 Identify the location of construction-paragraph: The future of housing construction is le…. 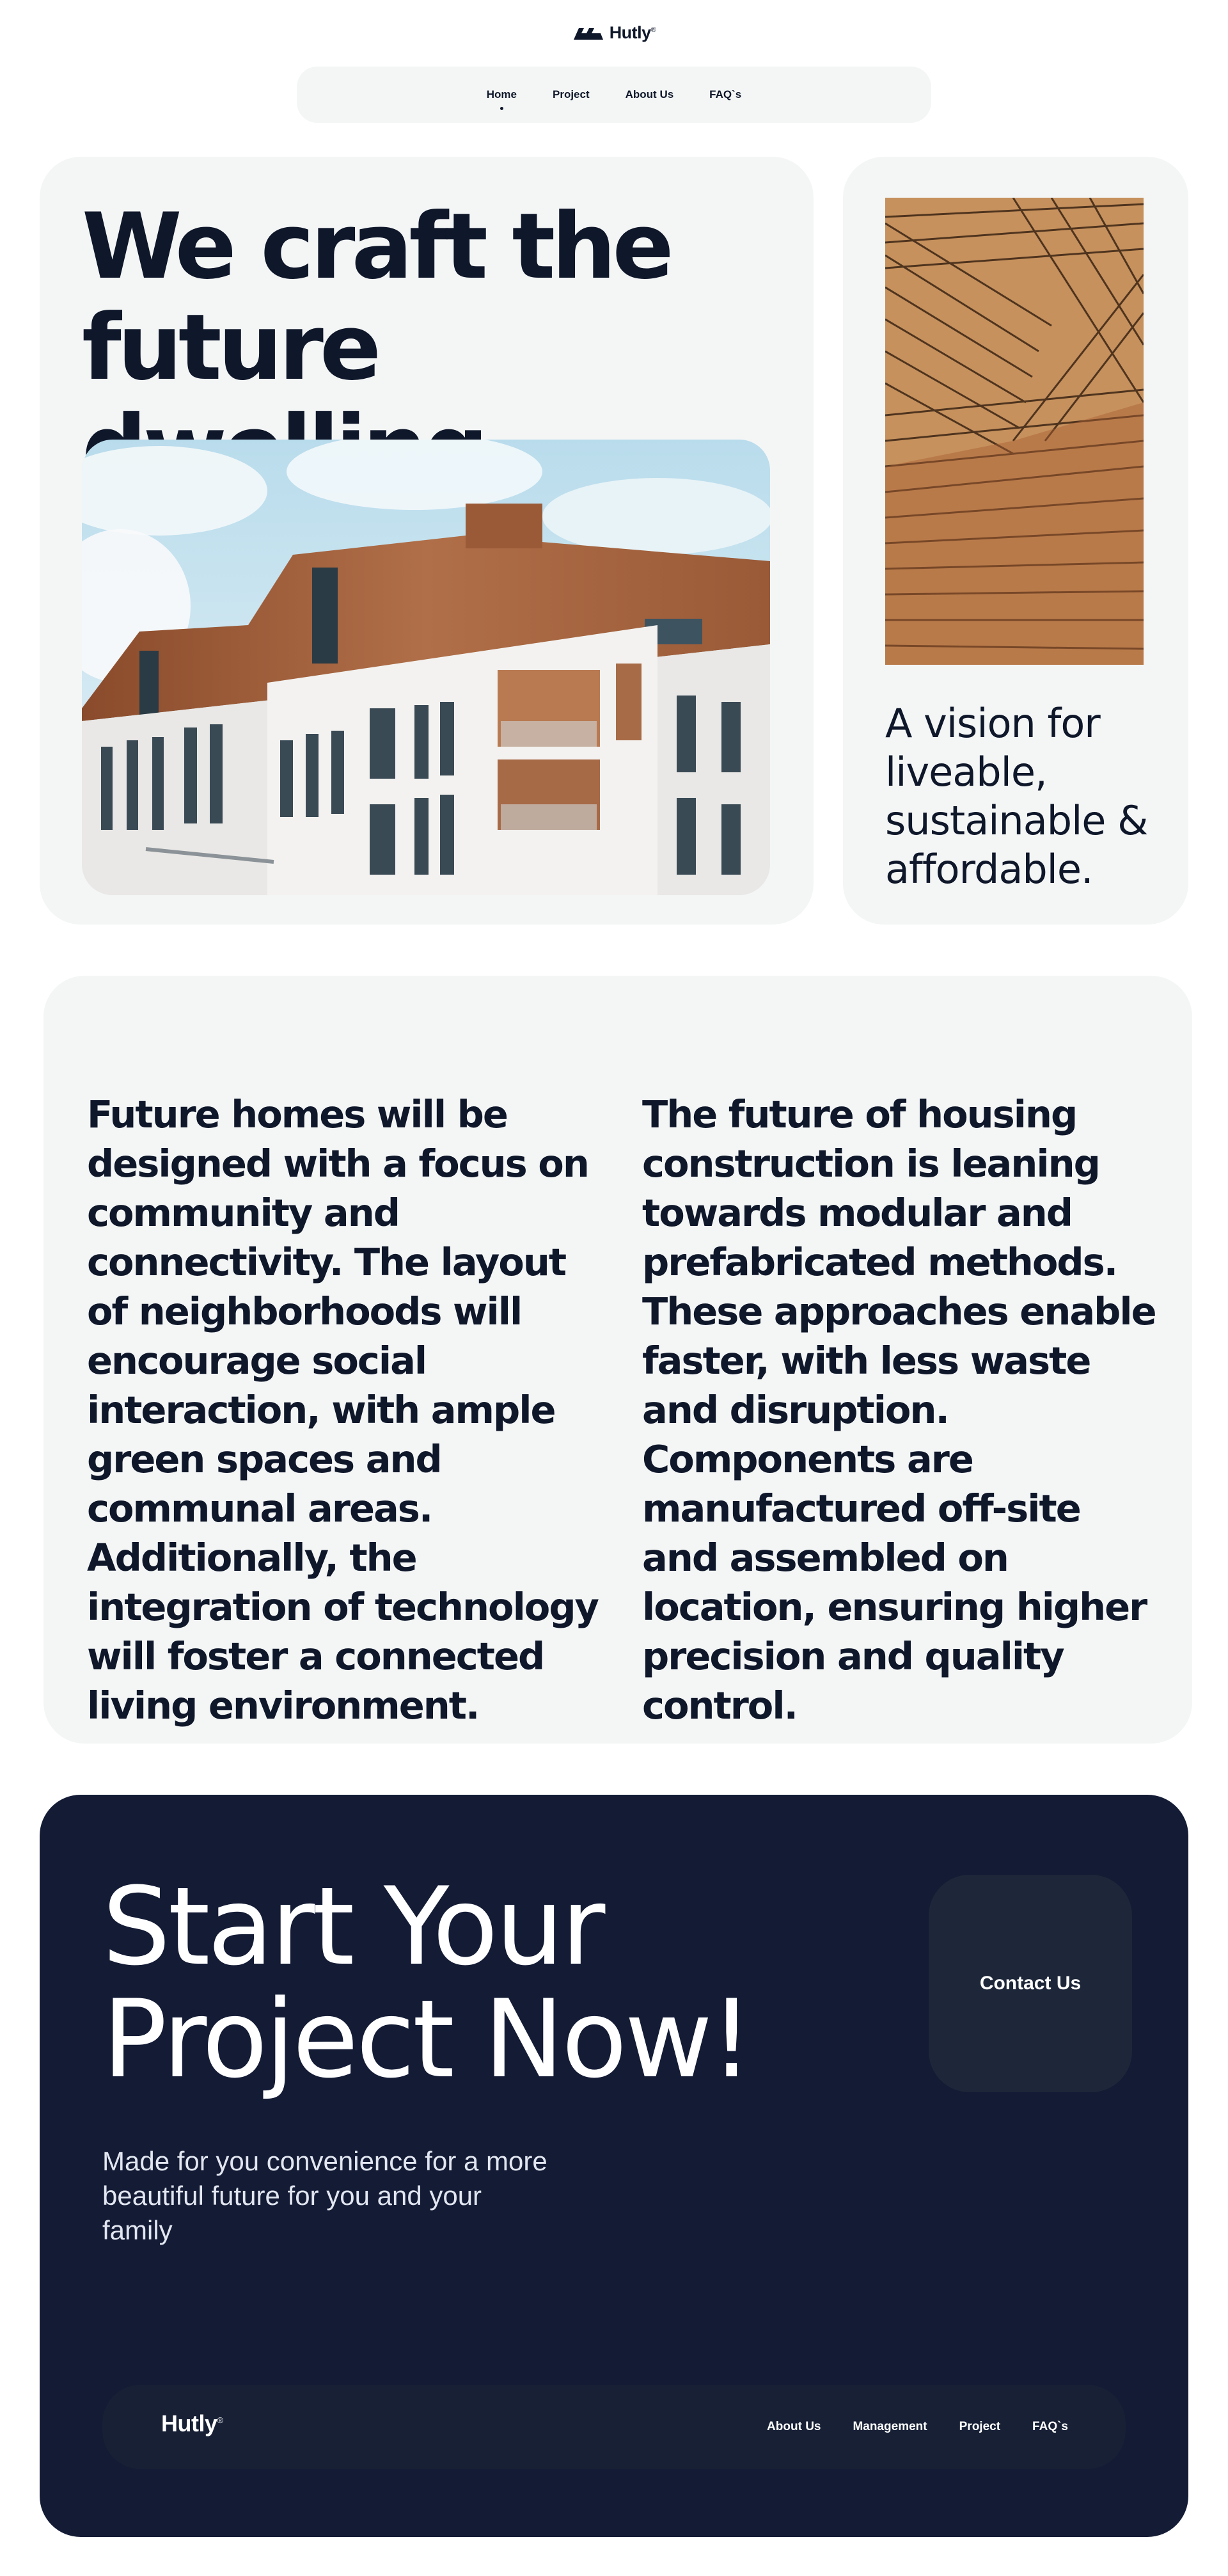
(899, 1410).